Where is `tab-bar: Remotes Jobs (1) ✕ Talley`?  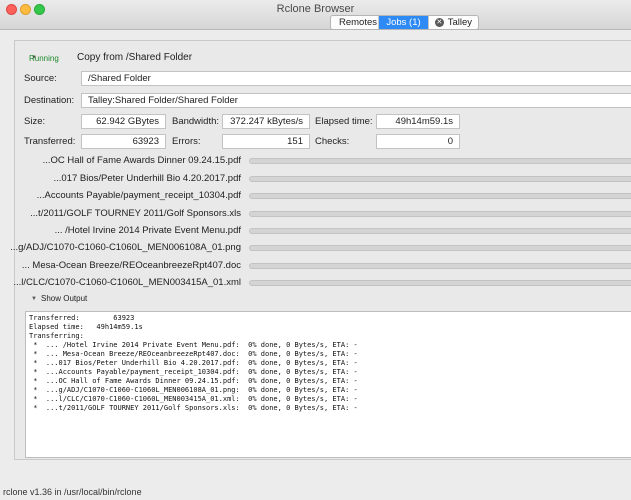 tab-bar: Remotes Jobs (1) ✕ Talley is located at coordinates (404, 22).